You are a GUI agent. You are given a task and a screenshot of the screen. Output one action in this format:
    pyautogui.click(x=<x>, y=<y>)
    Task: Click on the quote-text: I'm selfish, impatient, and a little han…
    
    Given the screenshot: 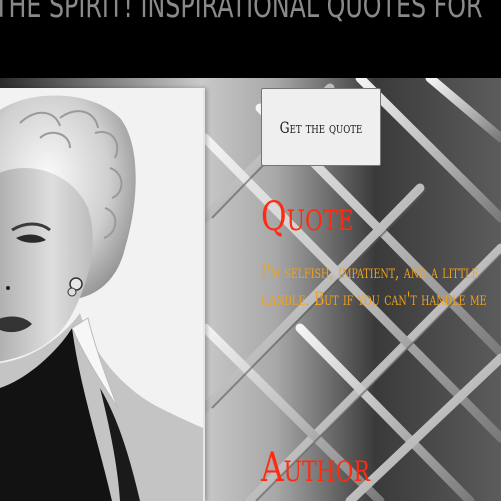 What is the action you would take?
    pyautogui.click(x=374, y=285)
    